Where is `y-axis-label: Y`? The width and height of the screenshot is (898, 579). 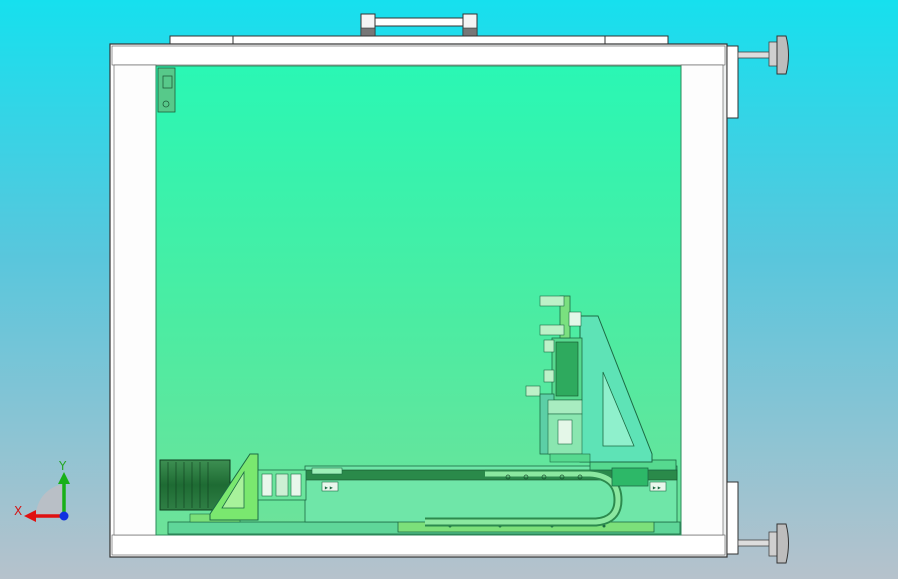
y-axis-label: Y is located at coordinates (62, 466).